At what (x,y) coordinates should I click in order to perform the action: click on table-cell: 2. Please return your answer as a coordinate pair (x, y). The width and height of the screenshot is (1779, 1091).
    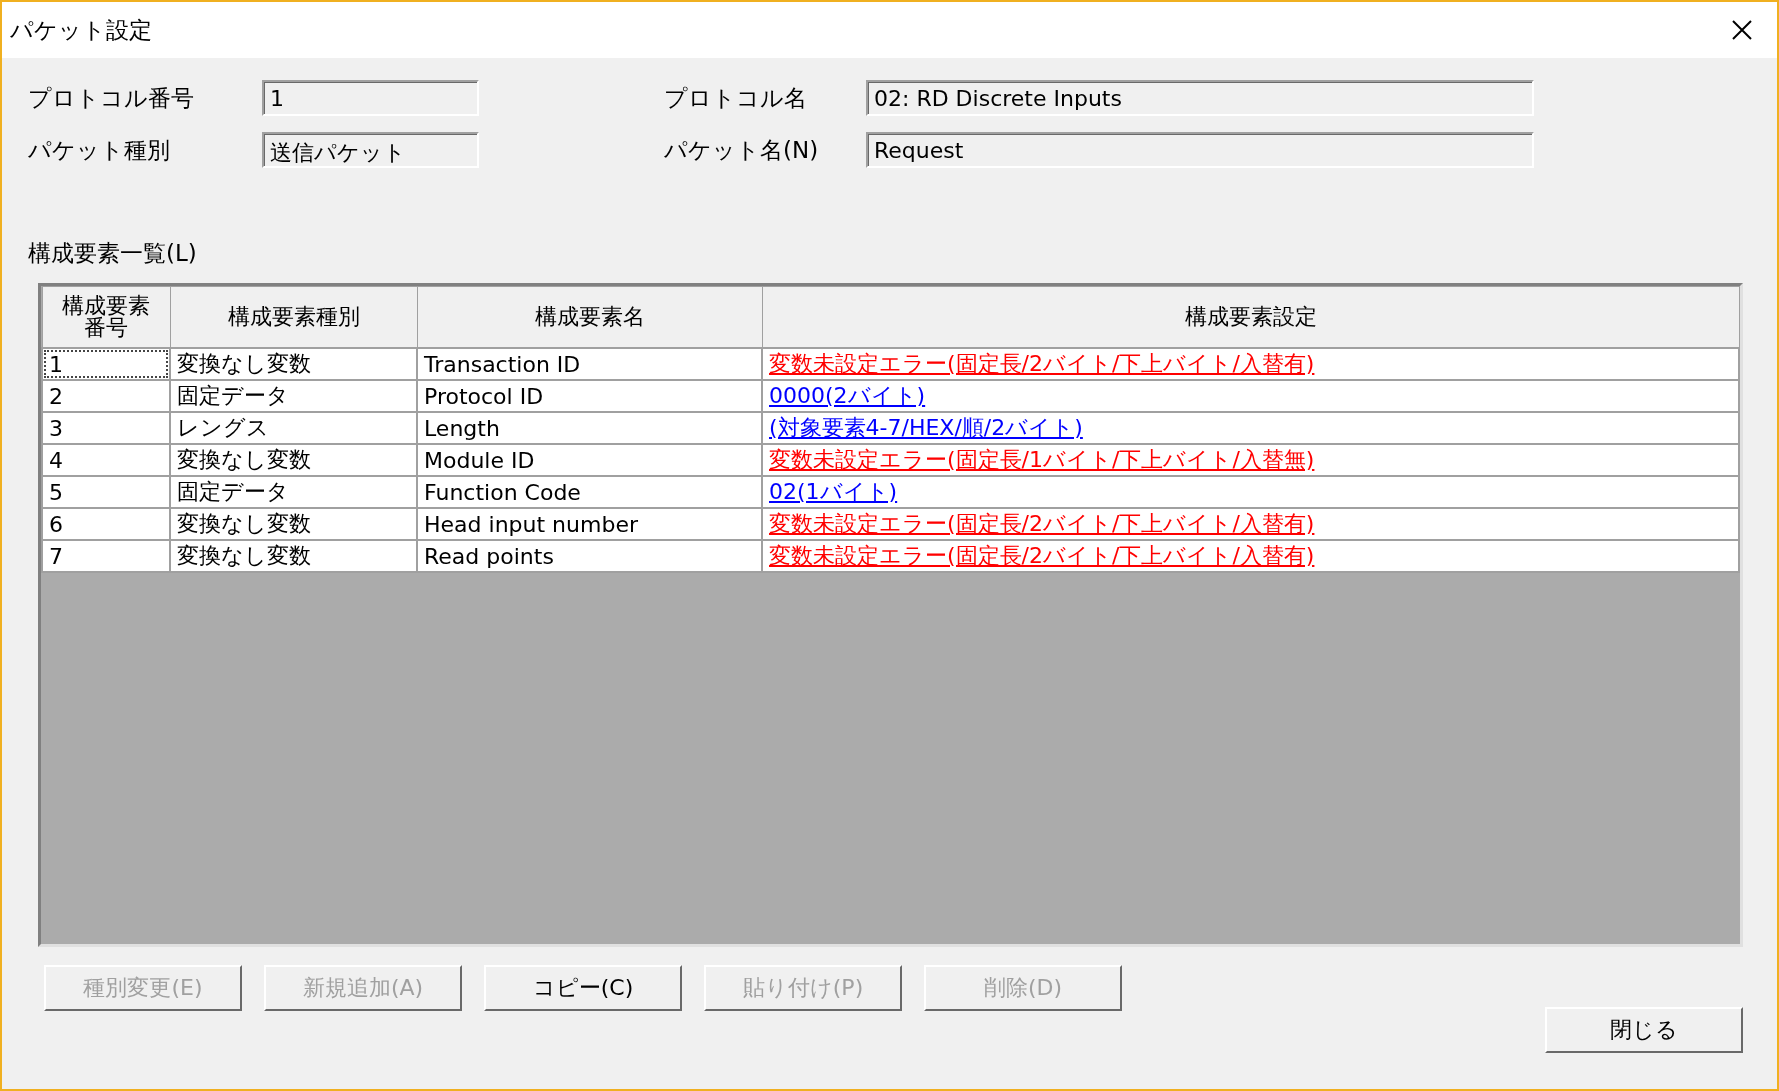
    Looking at the image, I should click on (106, 396).